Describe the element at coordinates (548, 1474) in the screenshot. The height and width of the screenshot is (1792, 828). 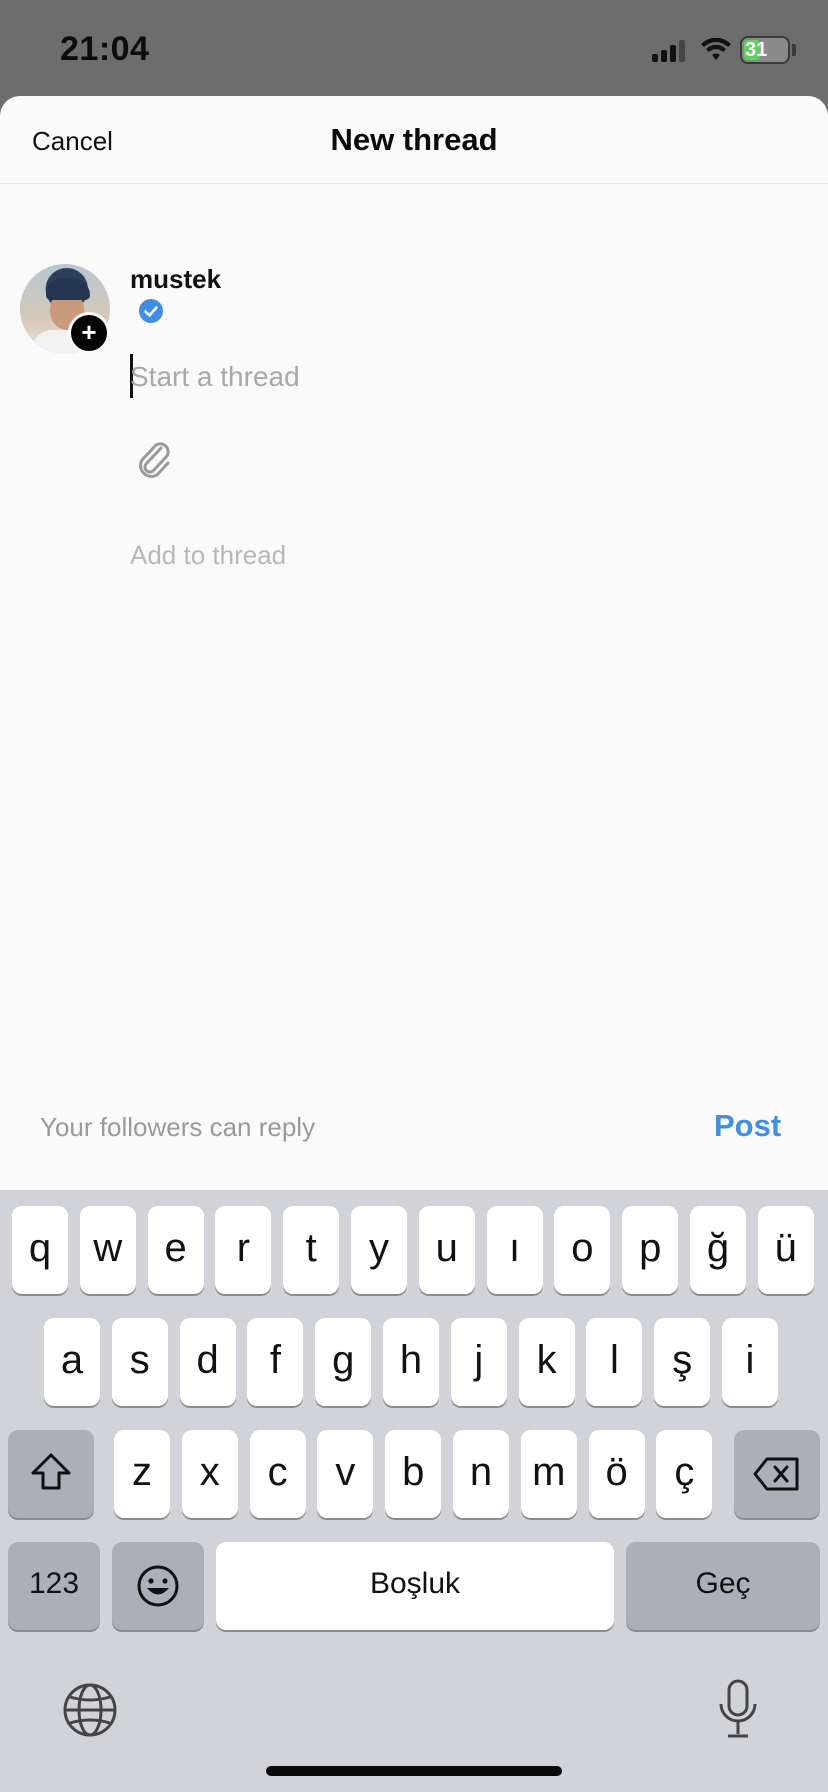
I see `key-m: m` at that location.